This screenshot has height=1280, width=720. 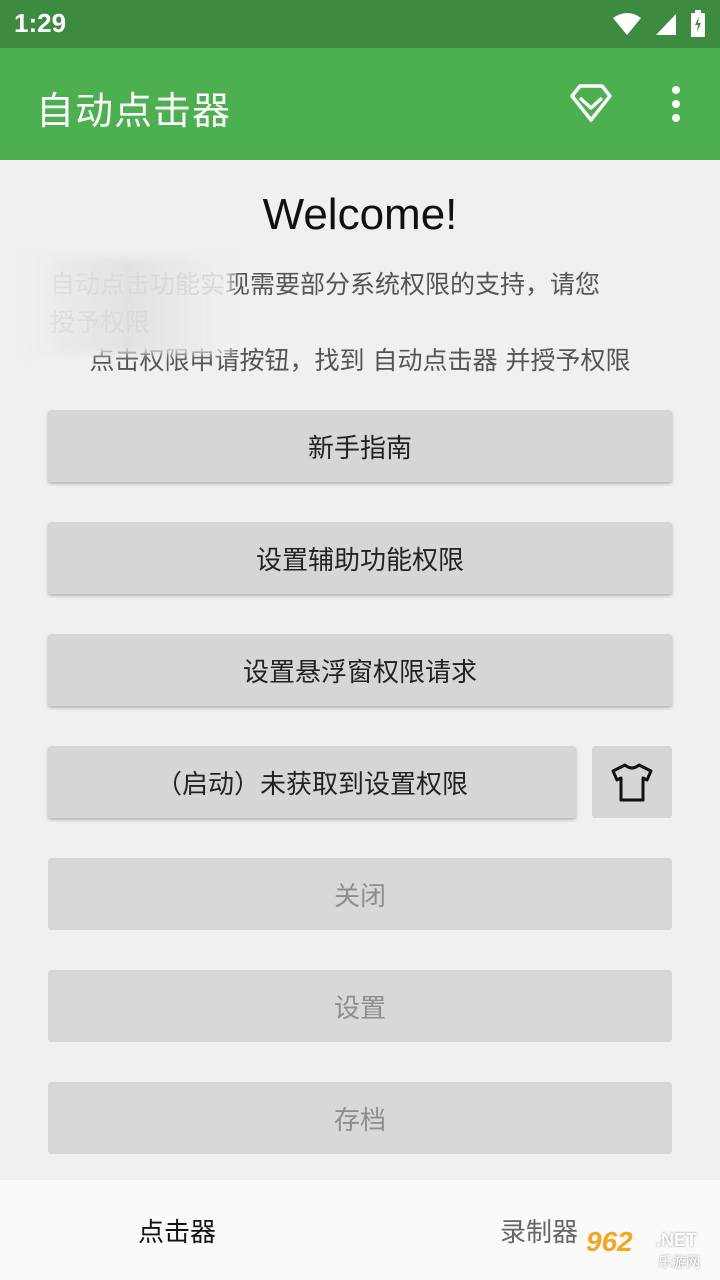 What do you see at coordinates (676, 104) in the screenshot?
I see `more-vert-icon` at bounding box center [676, 104].